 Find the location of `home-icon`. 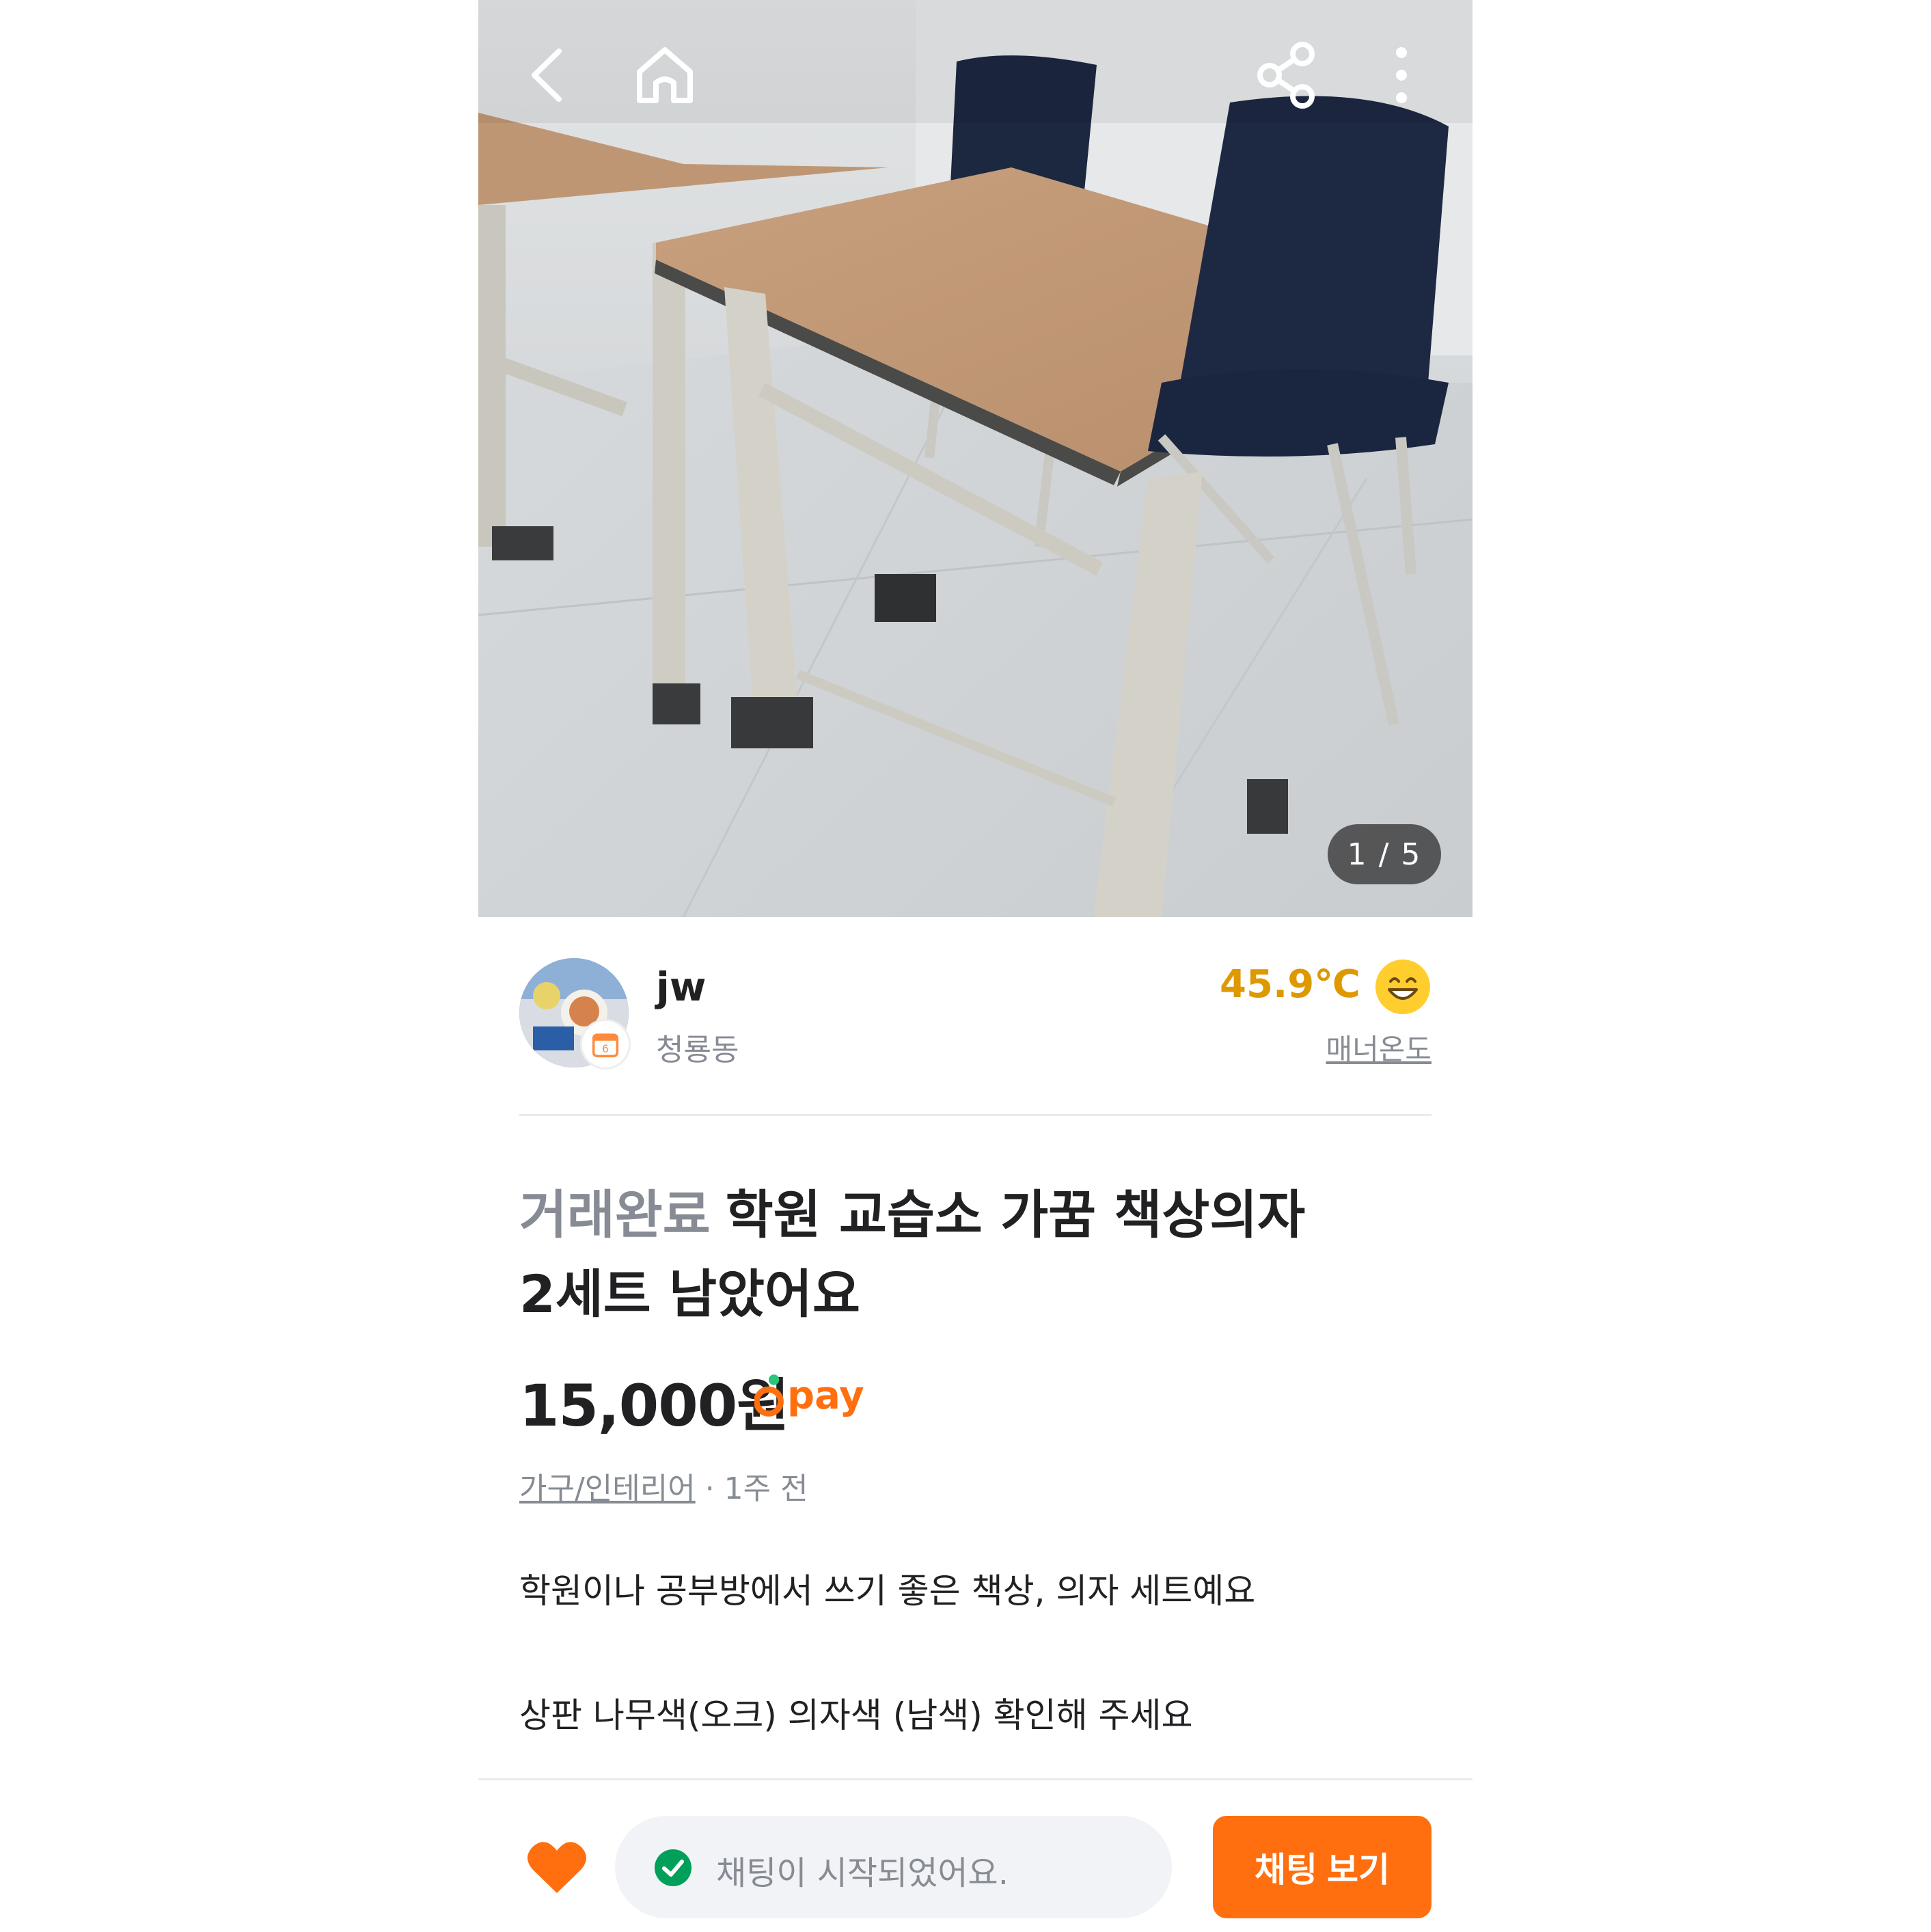

home-icon is located at coordinates (665, 75).